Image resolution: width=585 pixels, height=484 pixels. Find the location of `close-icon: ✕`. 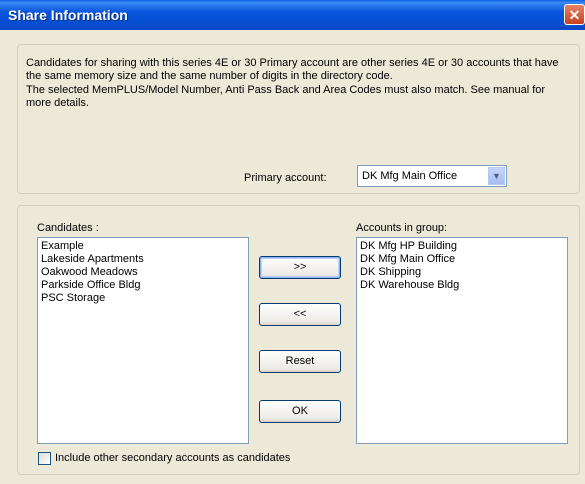

close-icon: ✕ is located at coordinates (574, 15).